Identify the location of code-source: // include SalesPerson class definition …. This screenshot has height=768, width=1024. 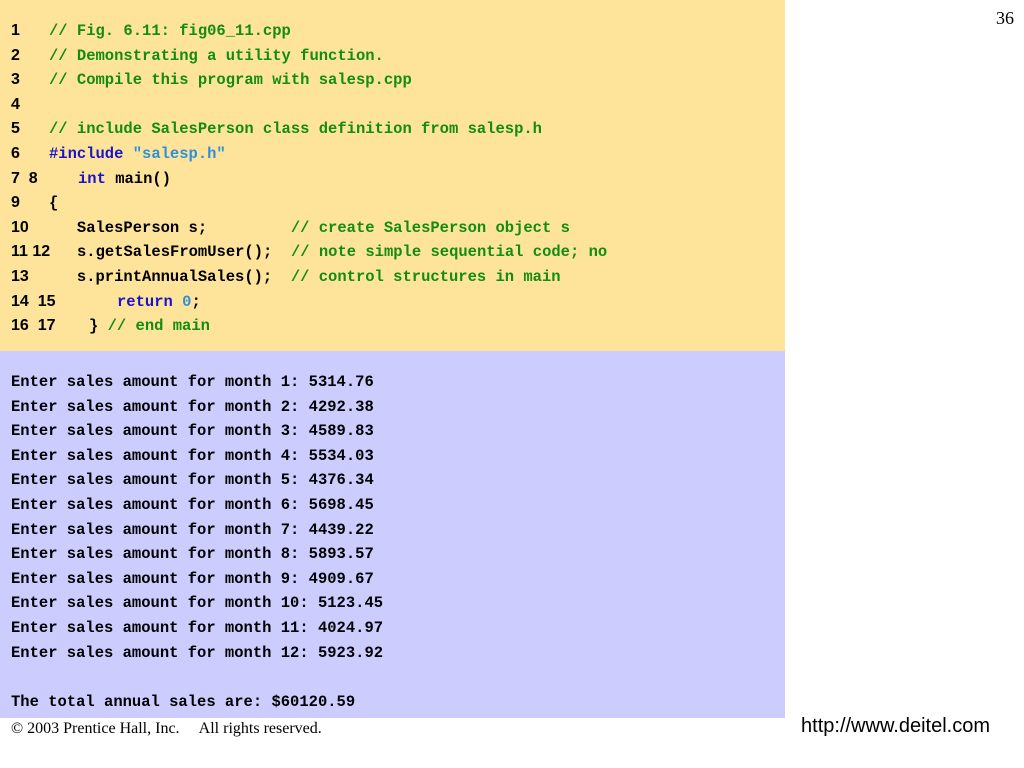
(295, 129).